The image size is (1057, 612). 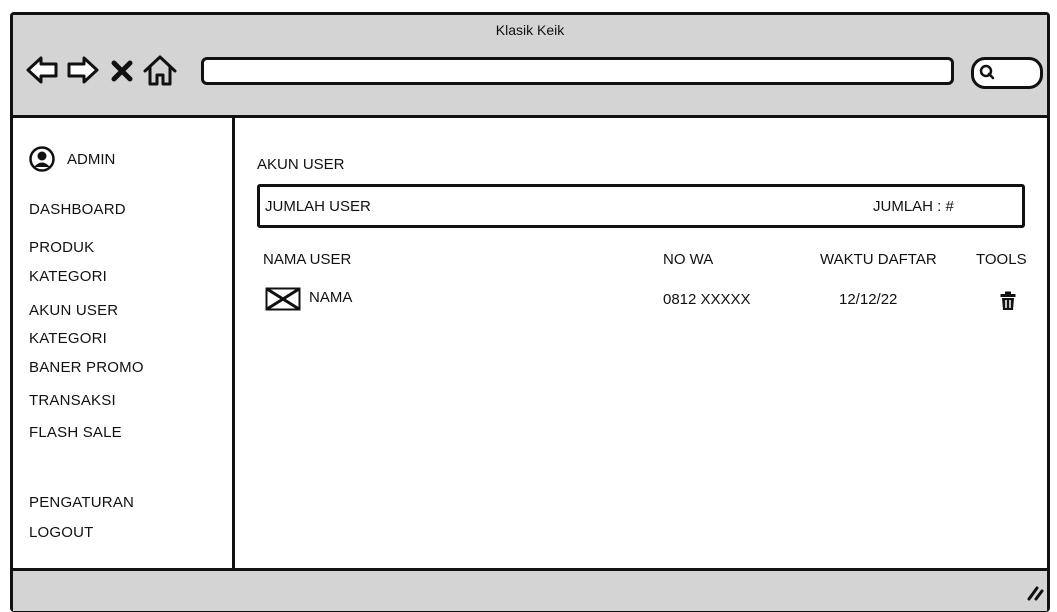 I want to click on column-header-tools: TOOLS, so click(x=1001, y=259).